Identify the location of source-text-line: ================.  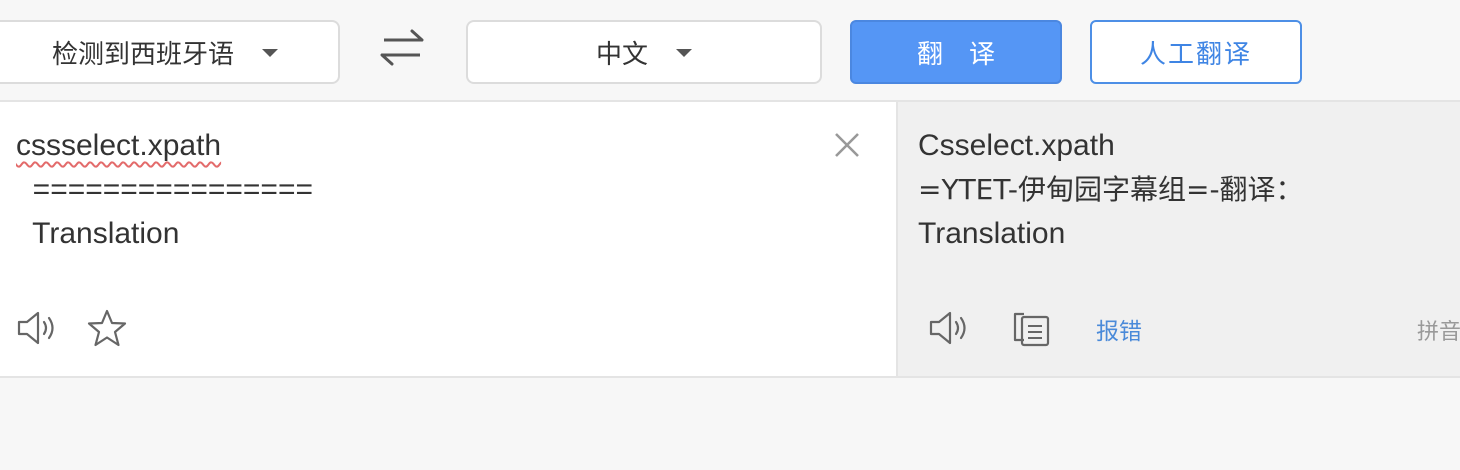
(164, 189).